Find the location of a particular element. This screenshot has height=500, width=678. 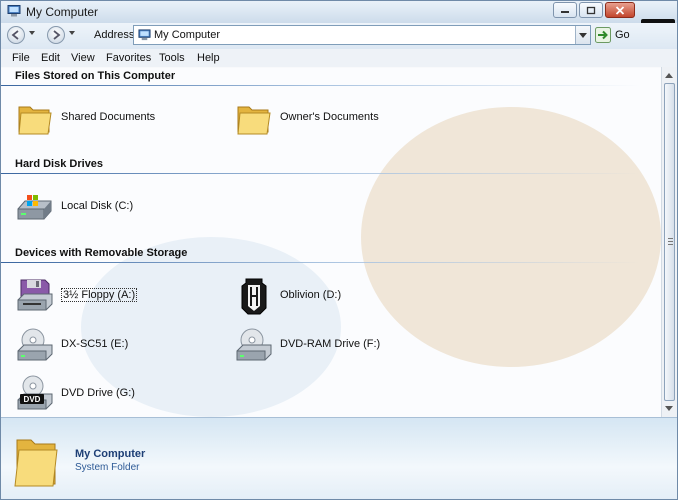

forward-arrow-icon is located at coordinates (57, 35).